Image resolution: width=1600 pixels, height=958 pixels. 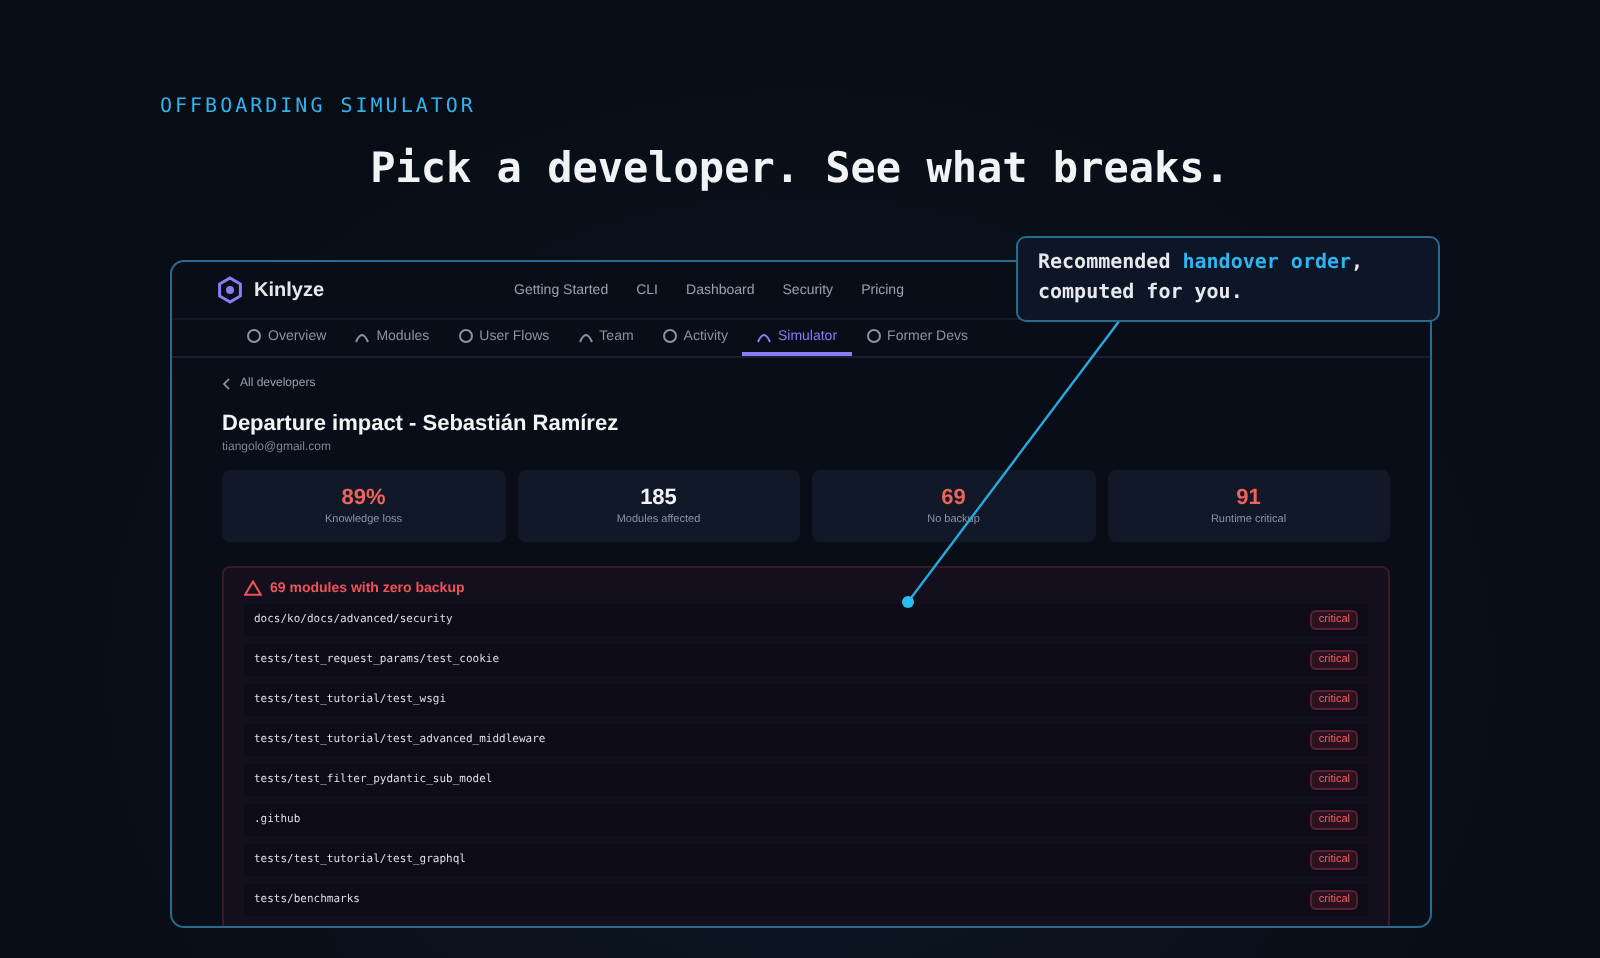 What do you see at coordinates (1248, 498) in the screenshot?
I see `stat-value: 91` at bounding box center [1248, 498].